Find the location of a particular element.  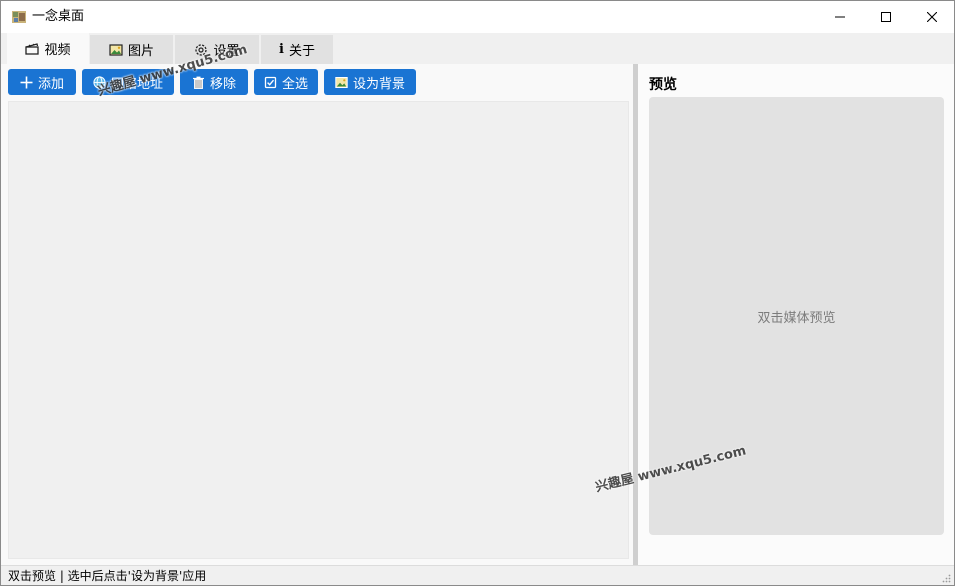

set-background-button: 设为背景 is located at coordinates (370, 82).